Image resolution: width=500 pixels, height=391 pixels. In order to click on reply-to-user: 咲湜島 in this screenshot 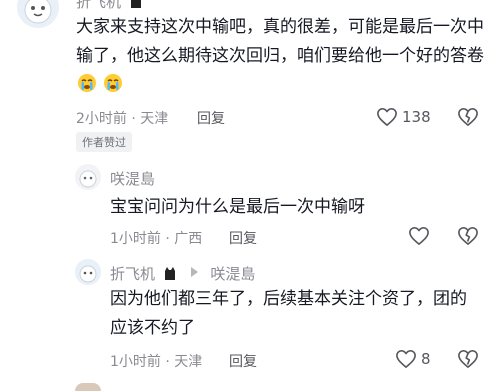, I will do `click(232, 274)`.